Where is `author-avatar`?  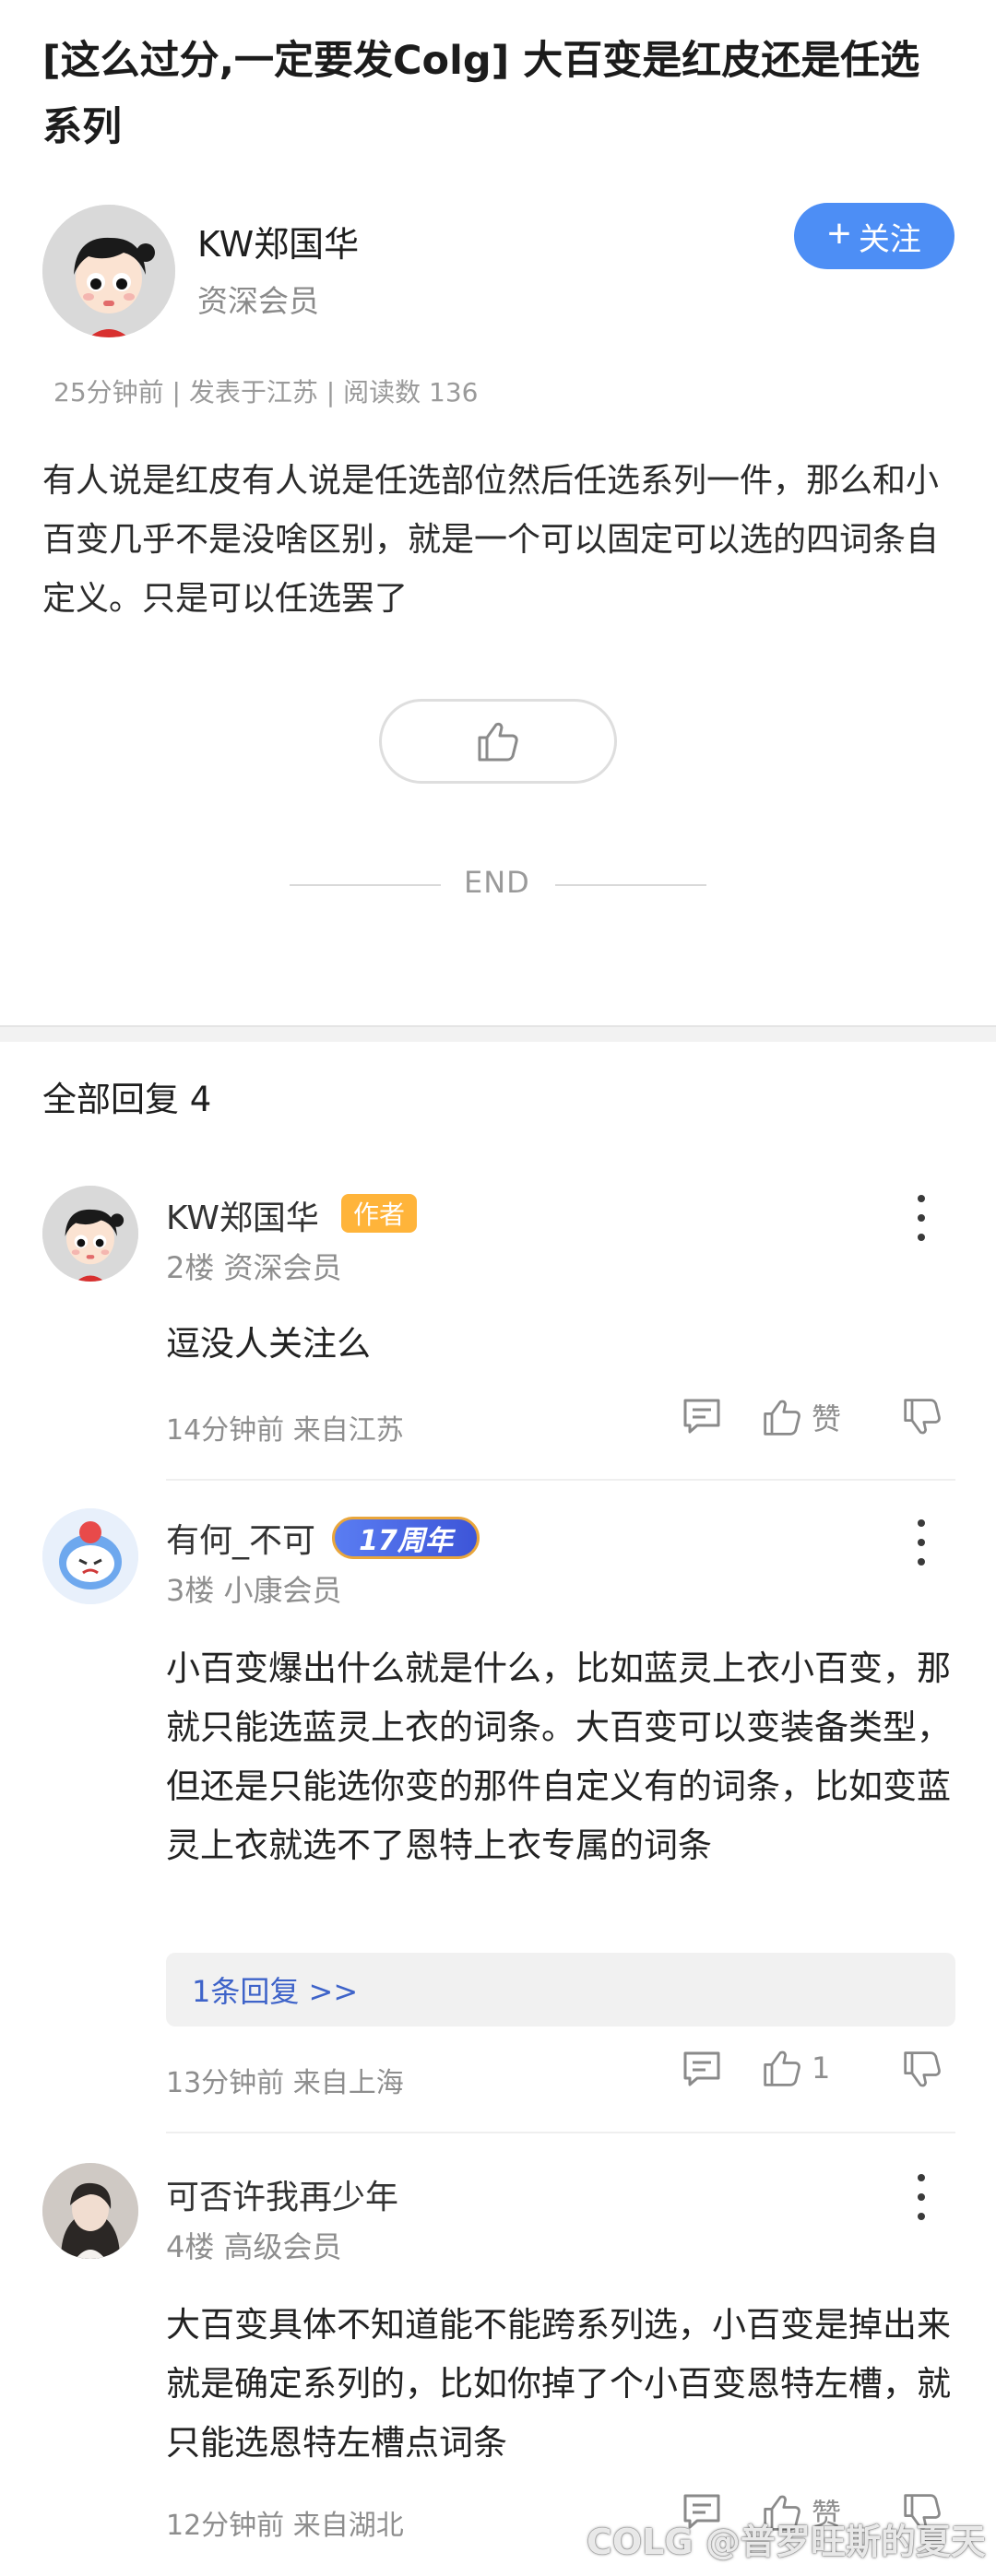
author-avatar is located at coordinates (108, 271).